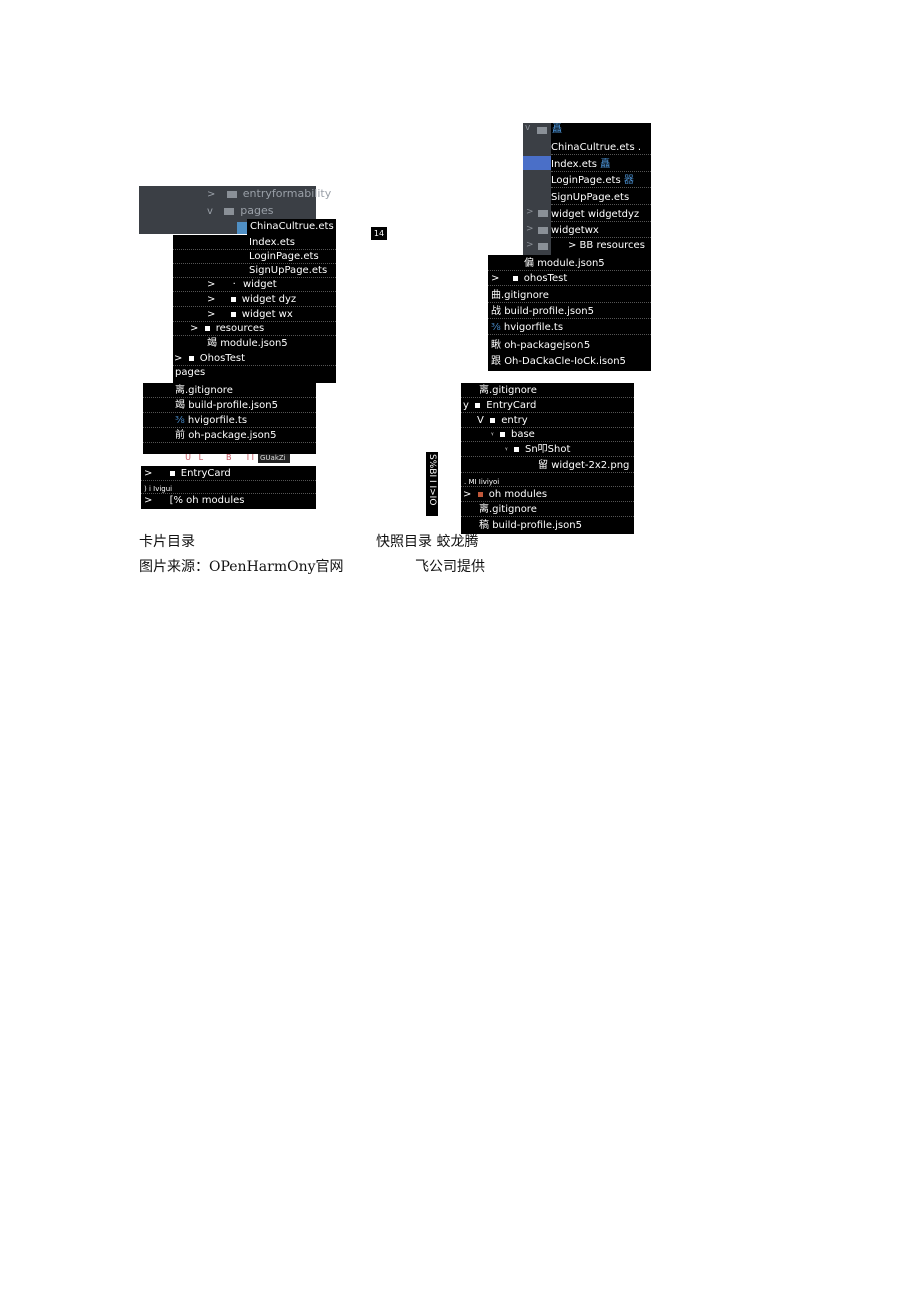 The width and height of the screenshot is (920, 1301). I want to click on chevron-down-icon: V, so click(480, 420).